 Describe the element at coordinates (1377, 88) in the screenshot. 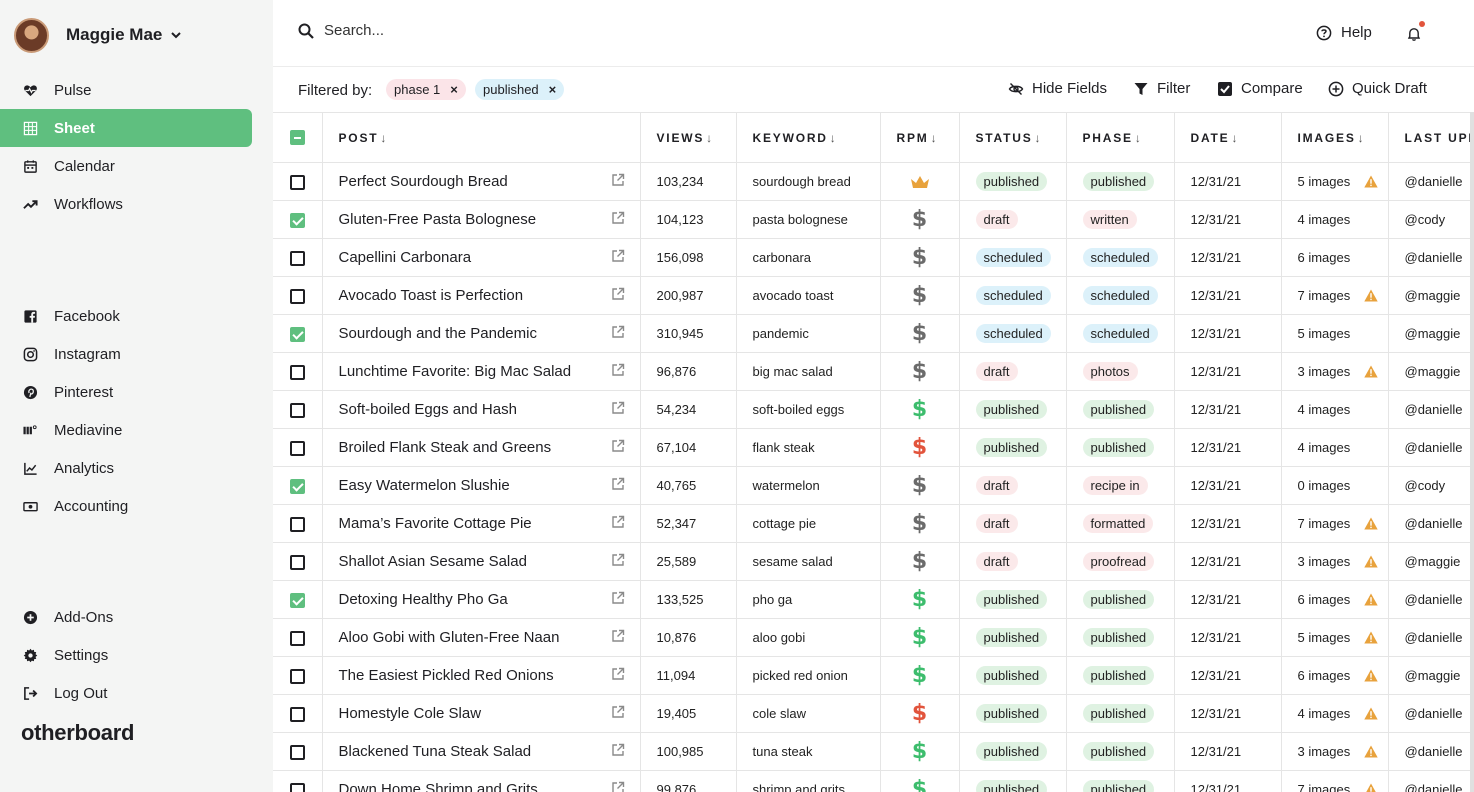

I see `quick-draft-button: Quick Draft` at that location.